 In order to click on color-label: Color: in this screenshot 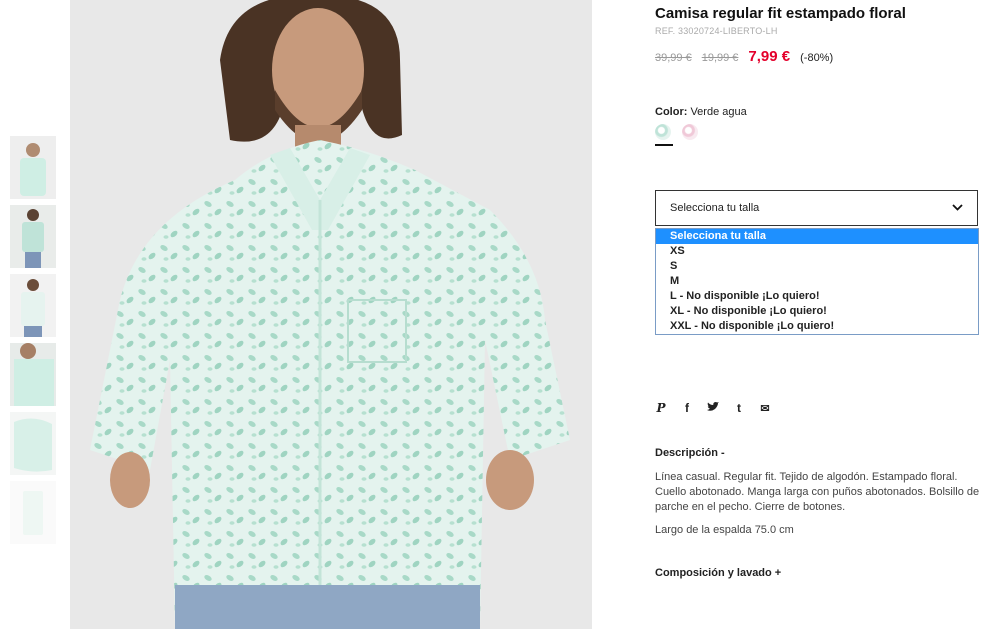, I will do `click(671, 112)`.